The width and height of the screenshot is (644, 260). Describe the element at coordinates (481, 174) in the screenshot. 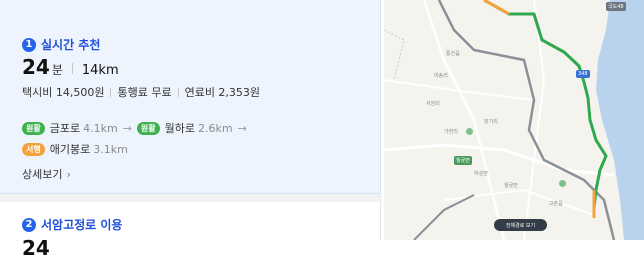

I see `map-place-label: 하성면` at that location.